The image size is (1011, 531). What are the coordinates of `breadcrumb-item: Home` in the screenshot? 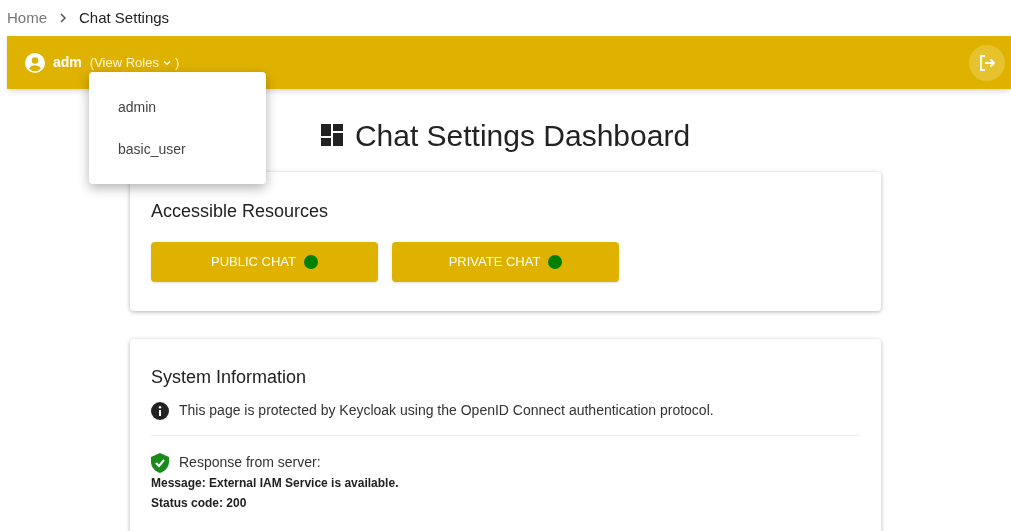 It's located at (27, 18).